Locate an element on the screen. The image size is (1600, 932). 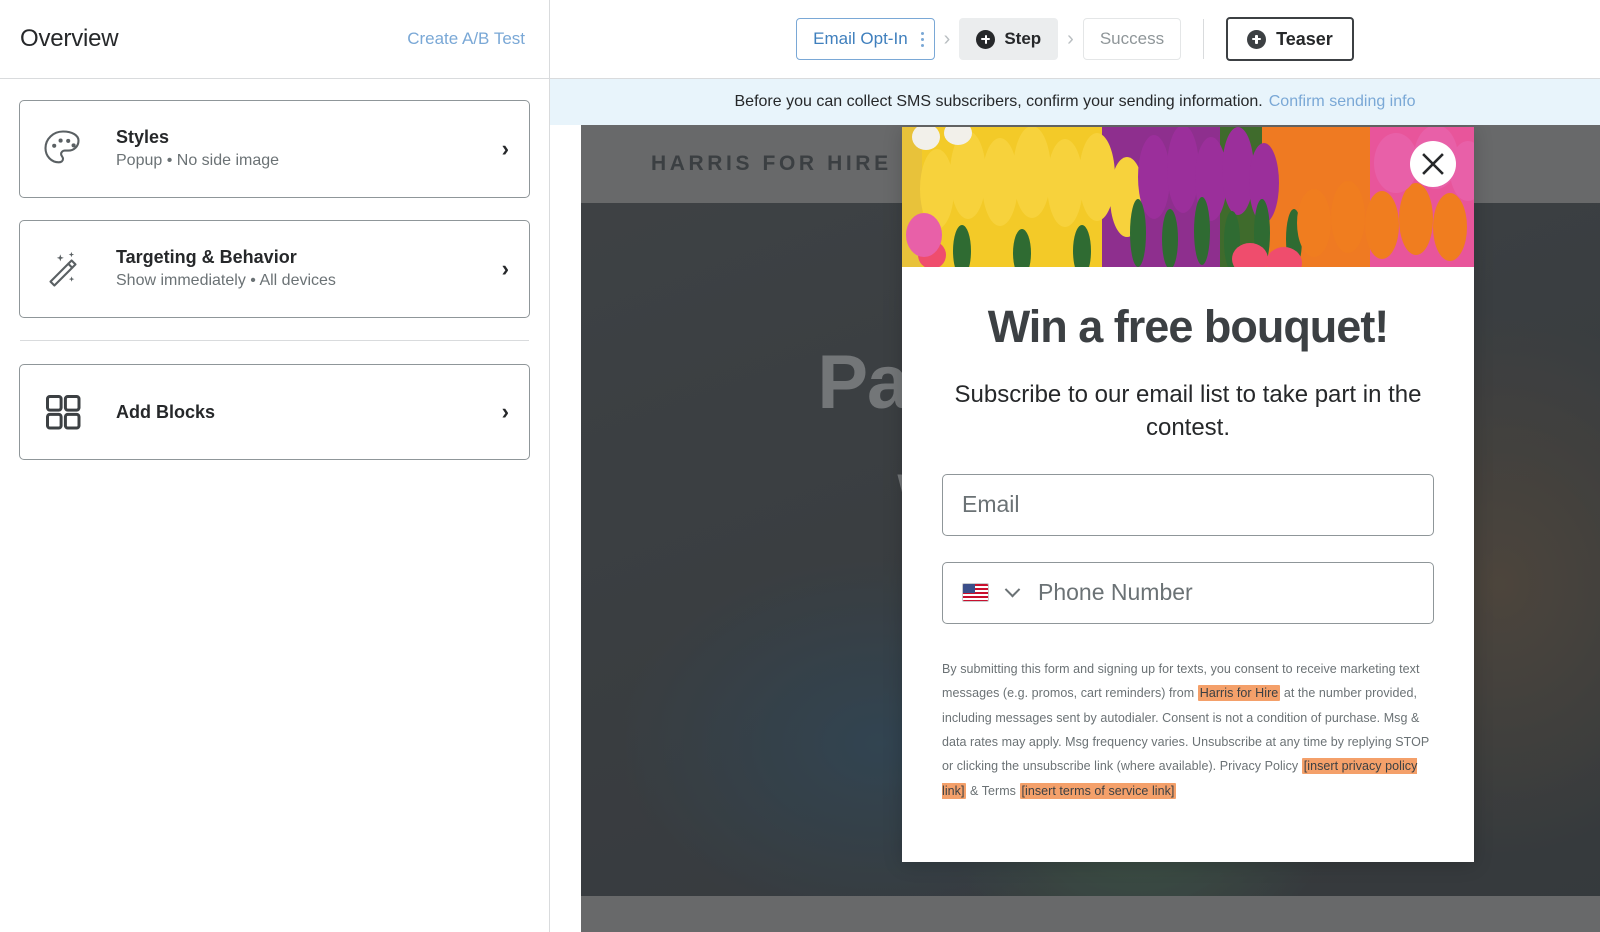
email-field-placeholder: Email is located at coordinates (991, 504).